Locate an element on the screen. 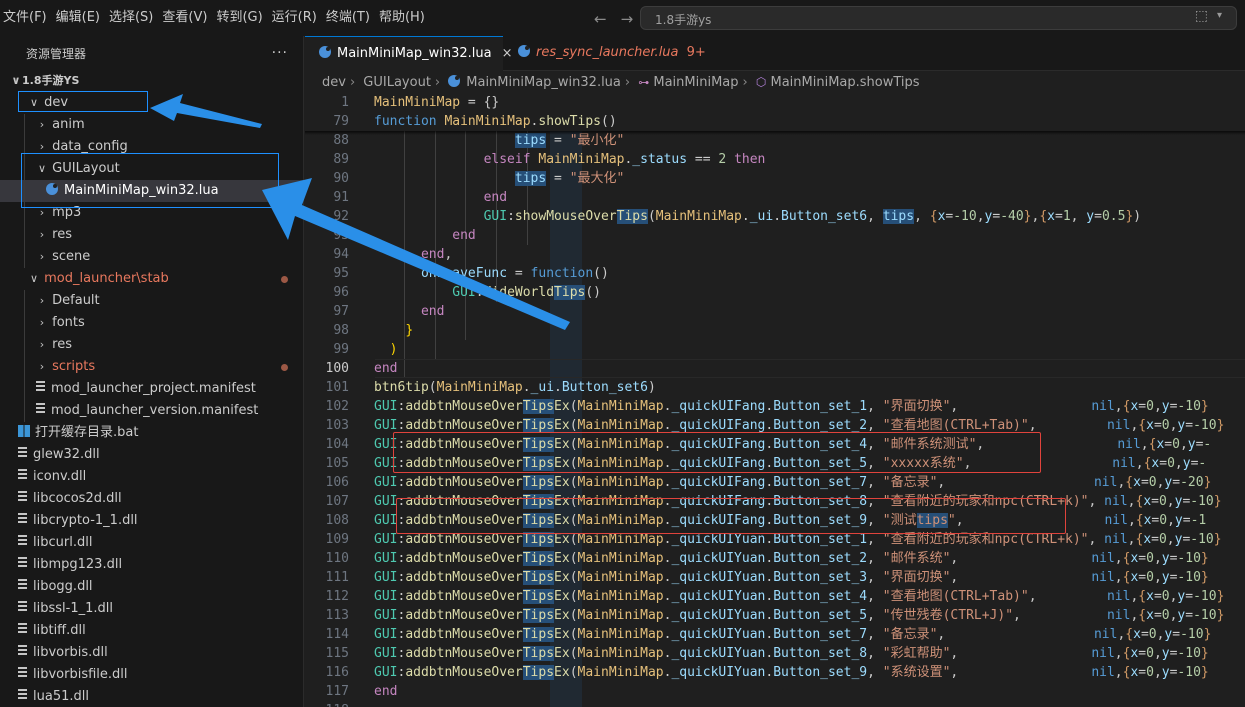 This screenshot has width=1245, height=707. code-line: function MainMiniMap.showTips() is located at coordinates (495, 121).